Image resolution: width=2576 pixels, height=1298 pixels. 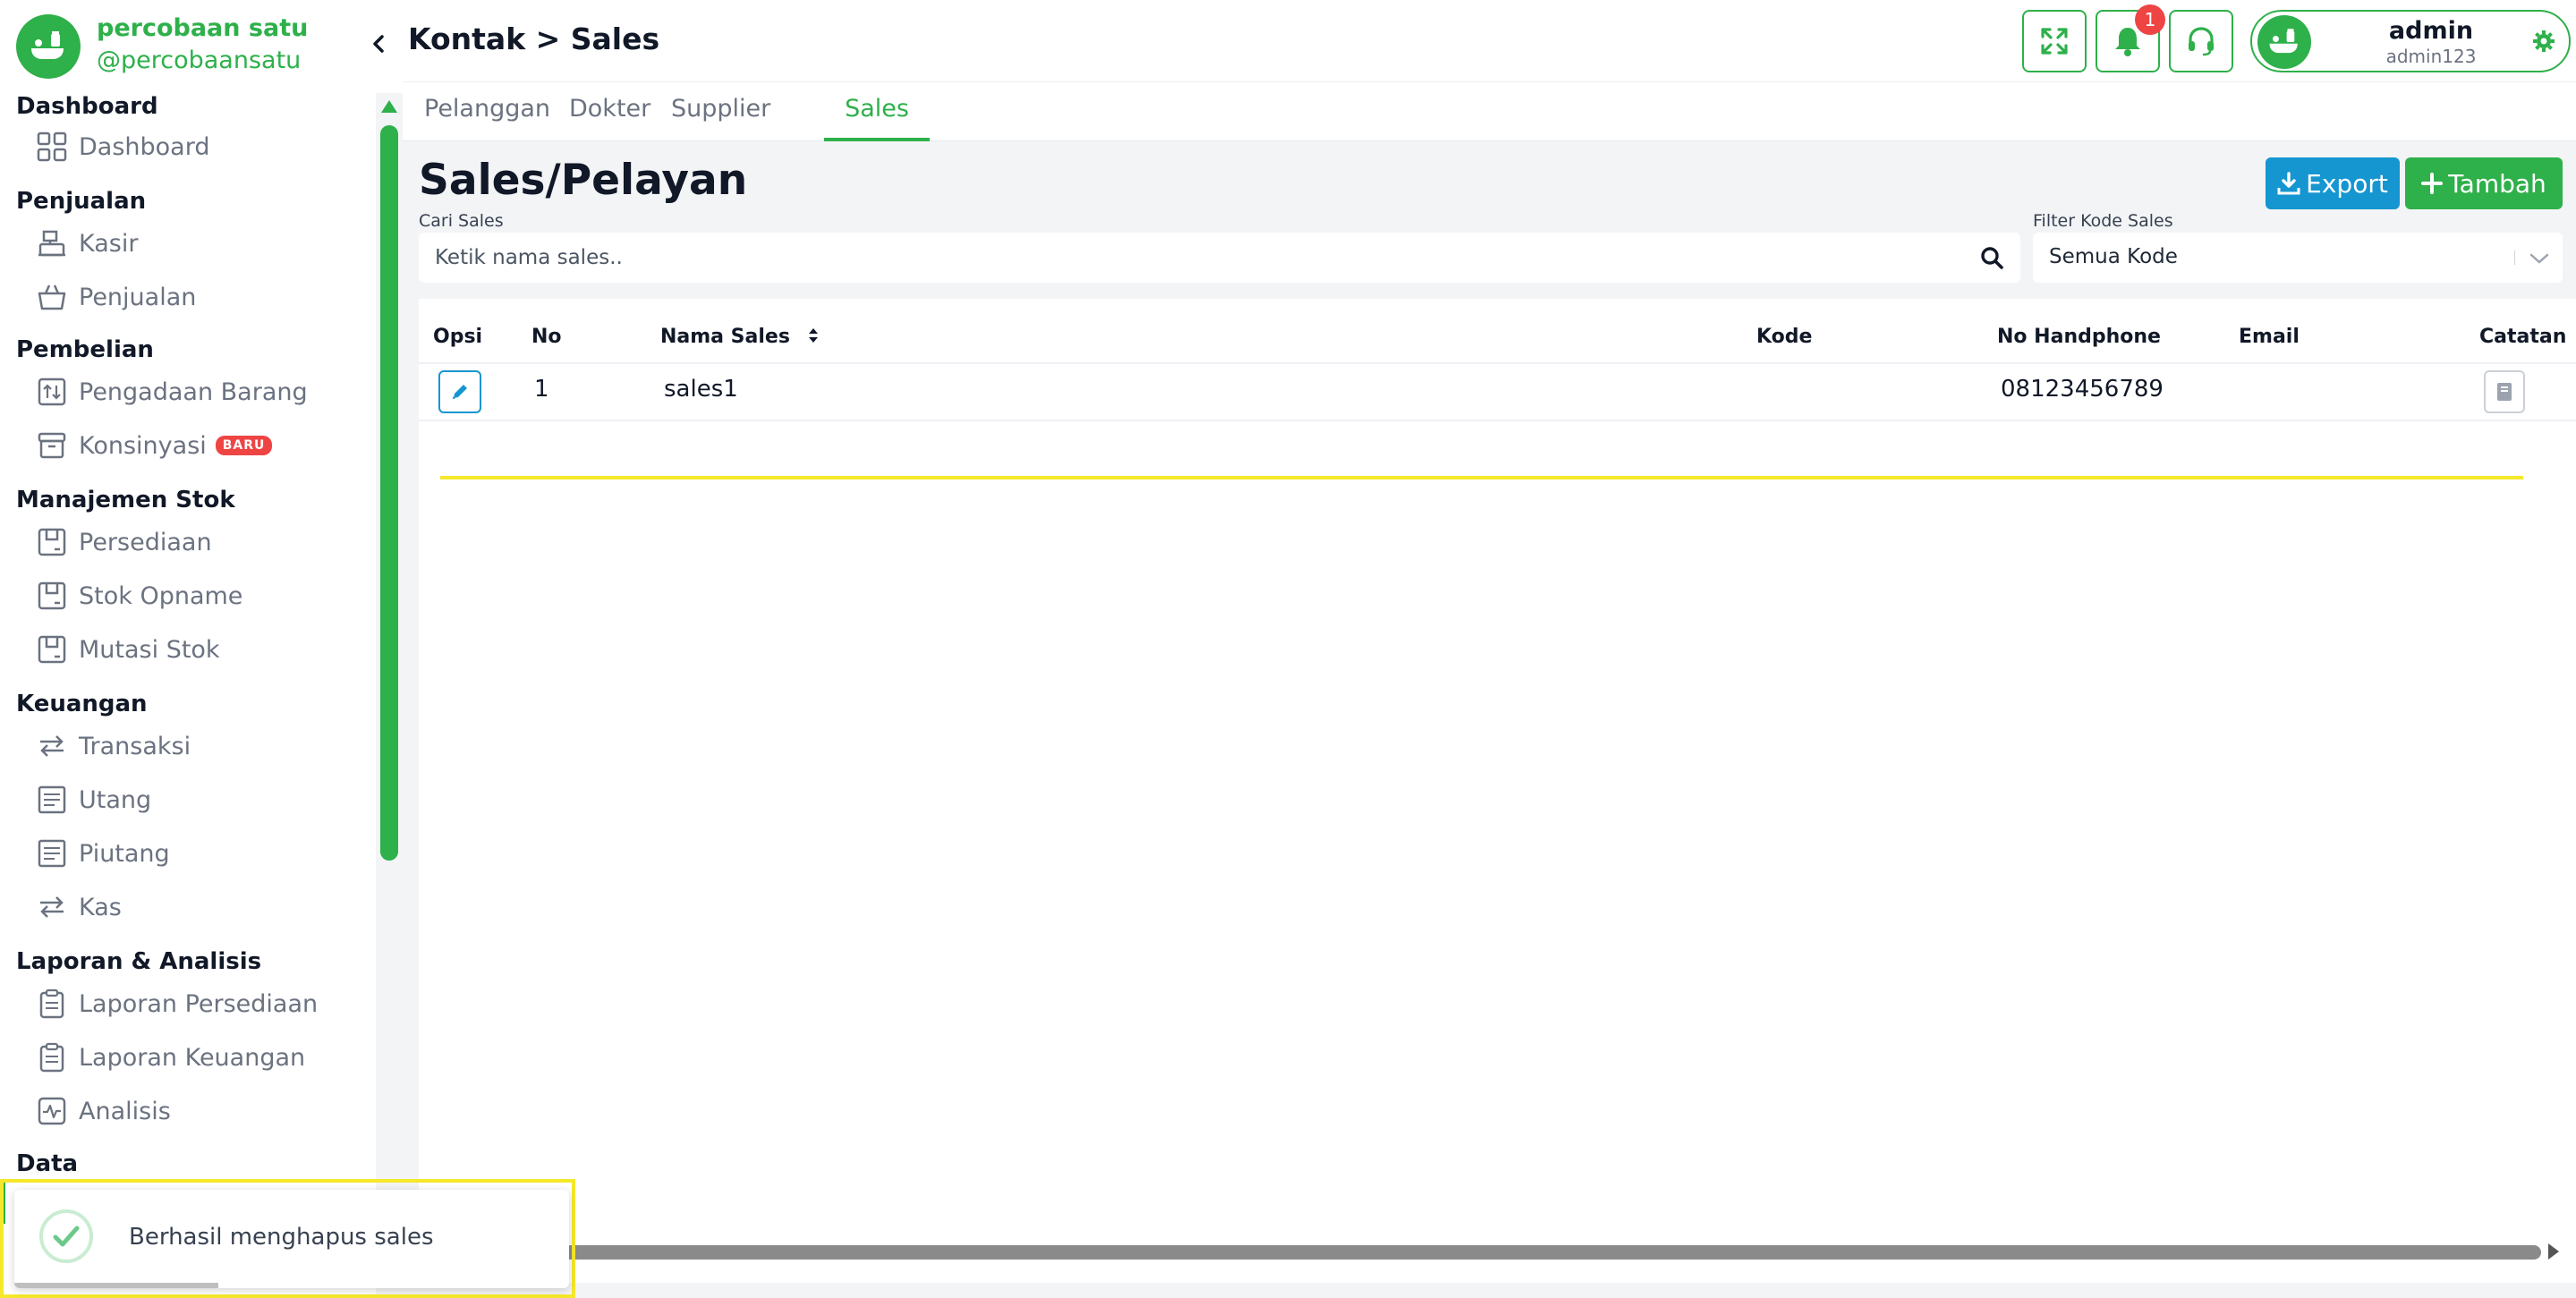 I want to click on cell-nama-sales: sales1, so click(x=701, y=390).